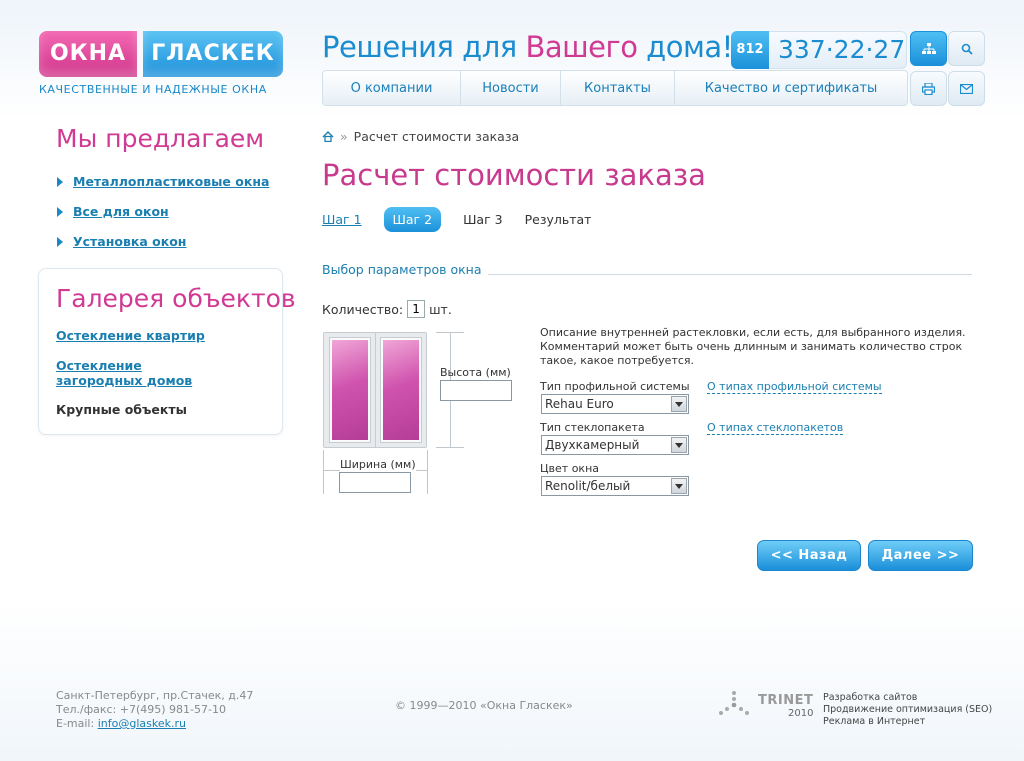  Describe the element at coordinates (155, 695) in the screenshot. I see `footer-address: Санкт-Петербург, пр.Стачек, д.47` at that location.